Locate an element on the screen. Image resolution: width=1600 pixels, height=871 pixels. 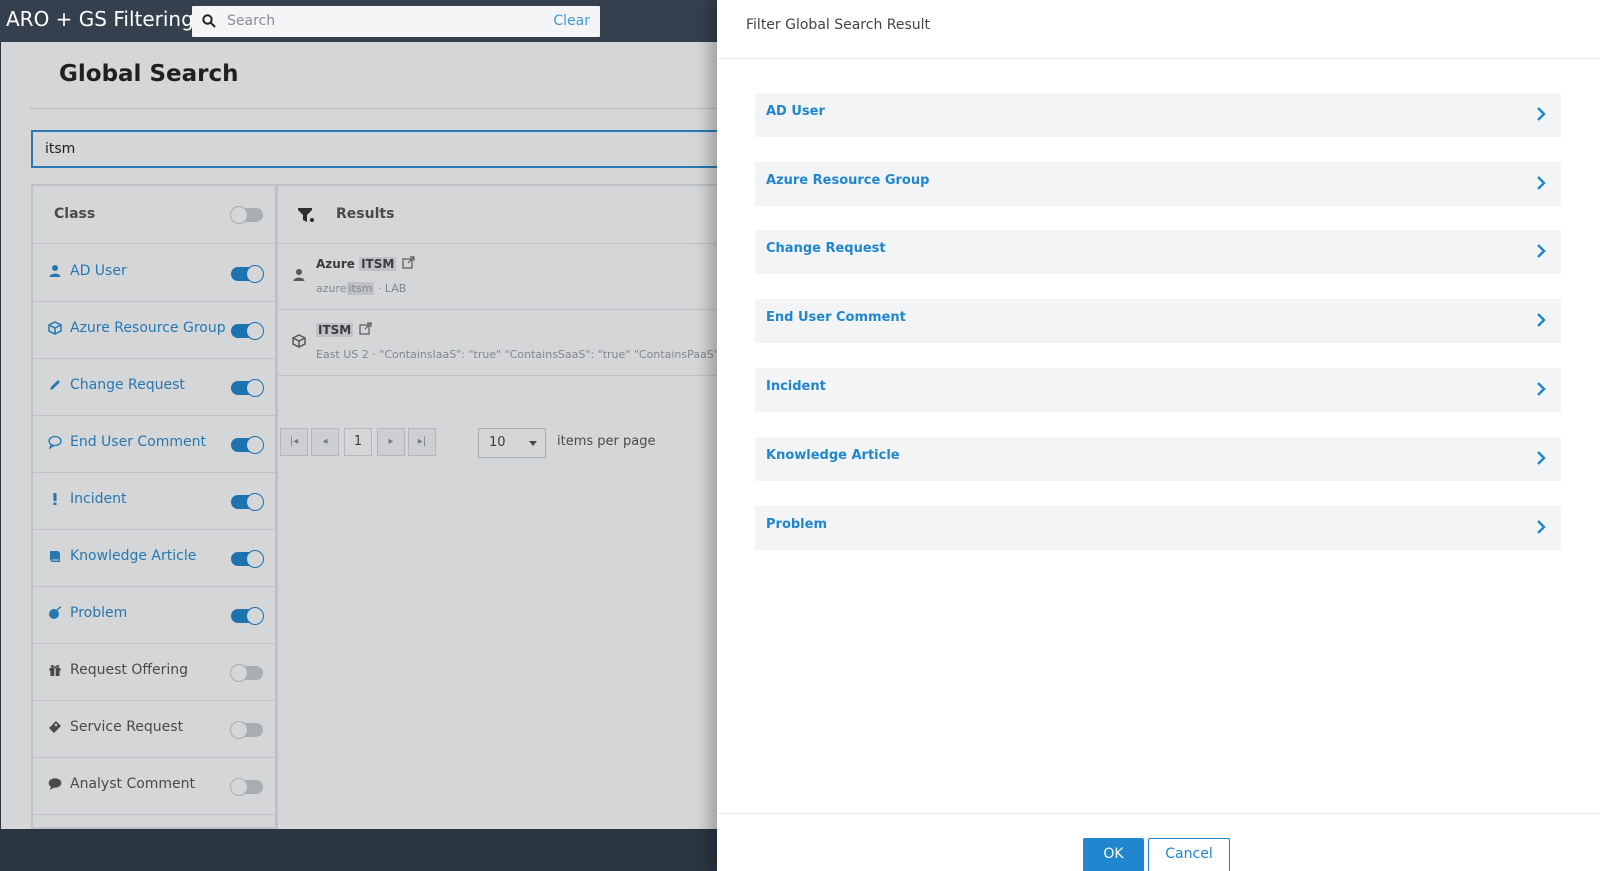
class-row-analyst-comment: Analyst Comment is located at coordinates (154, 786).